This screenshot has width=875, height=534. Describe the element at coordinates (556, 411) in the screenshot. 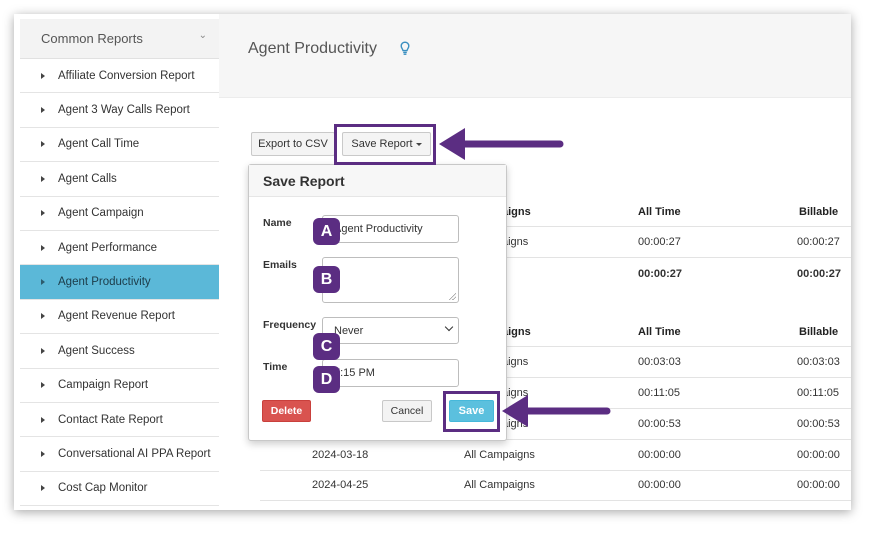

I see `arrow-to-save-icon` at that location.